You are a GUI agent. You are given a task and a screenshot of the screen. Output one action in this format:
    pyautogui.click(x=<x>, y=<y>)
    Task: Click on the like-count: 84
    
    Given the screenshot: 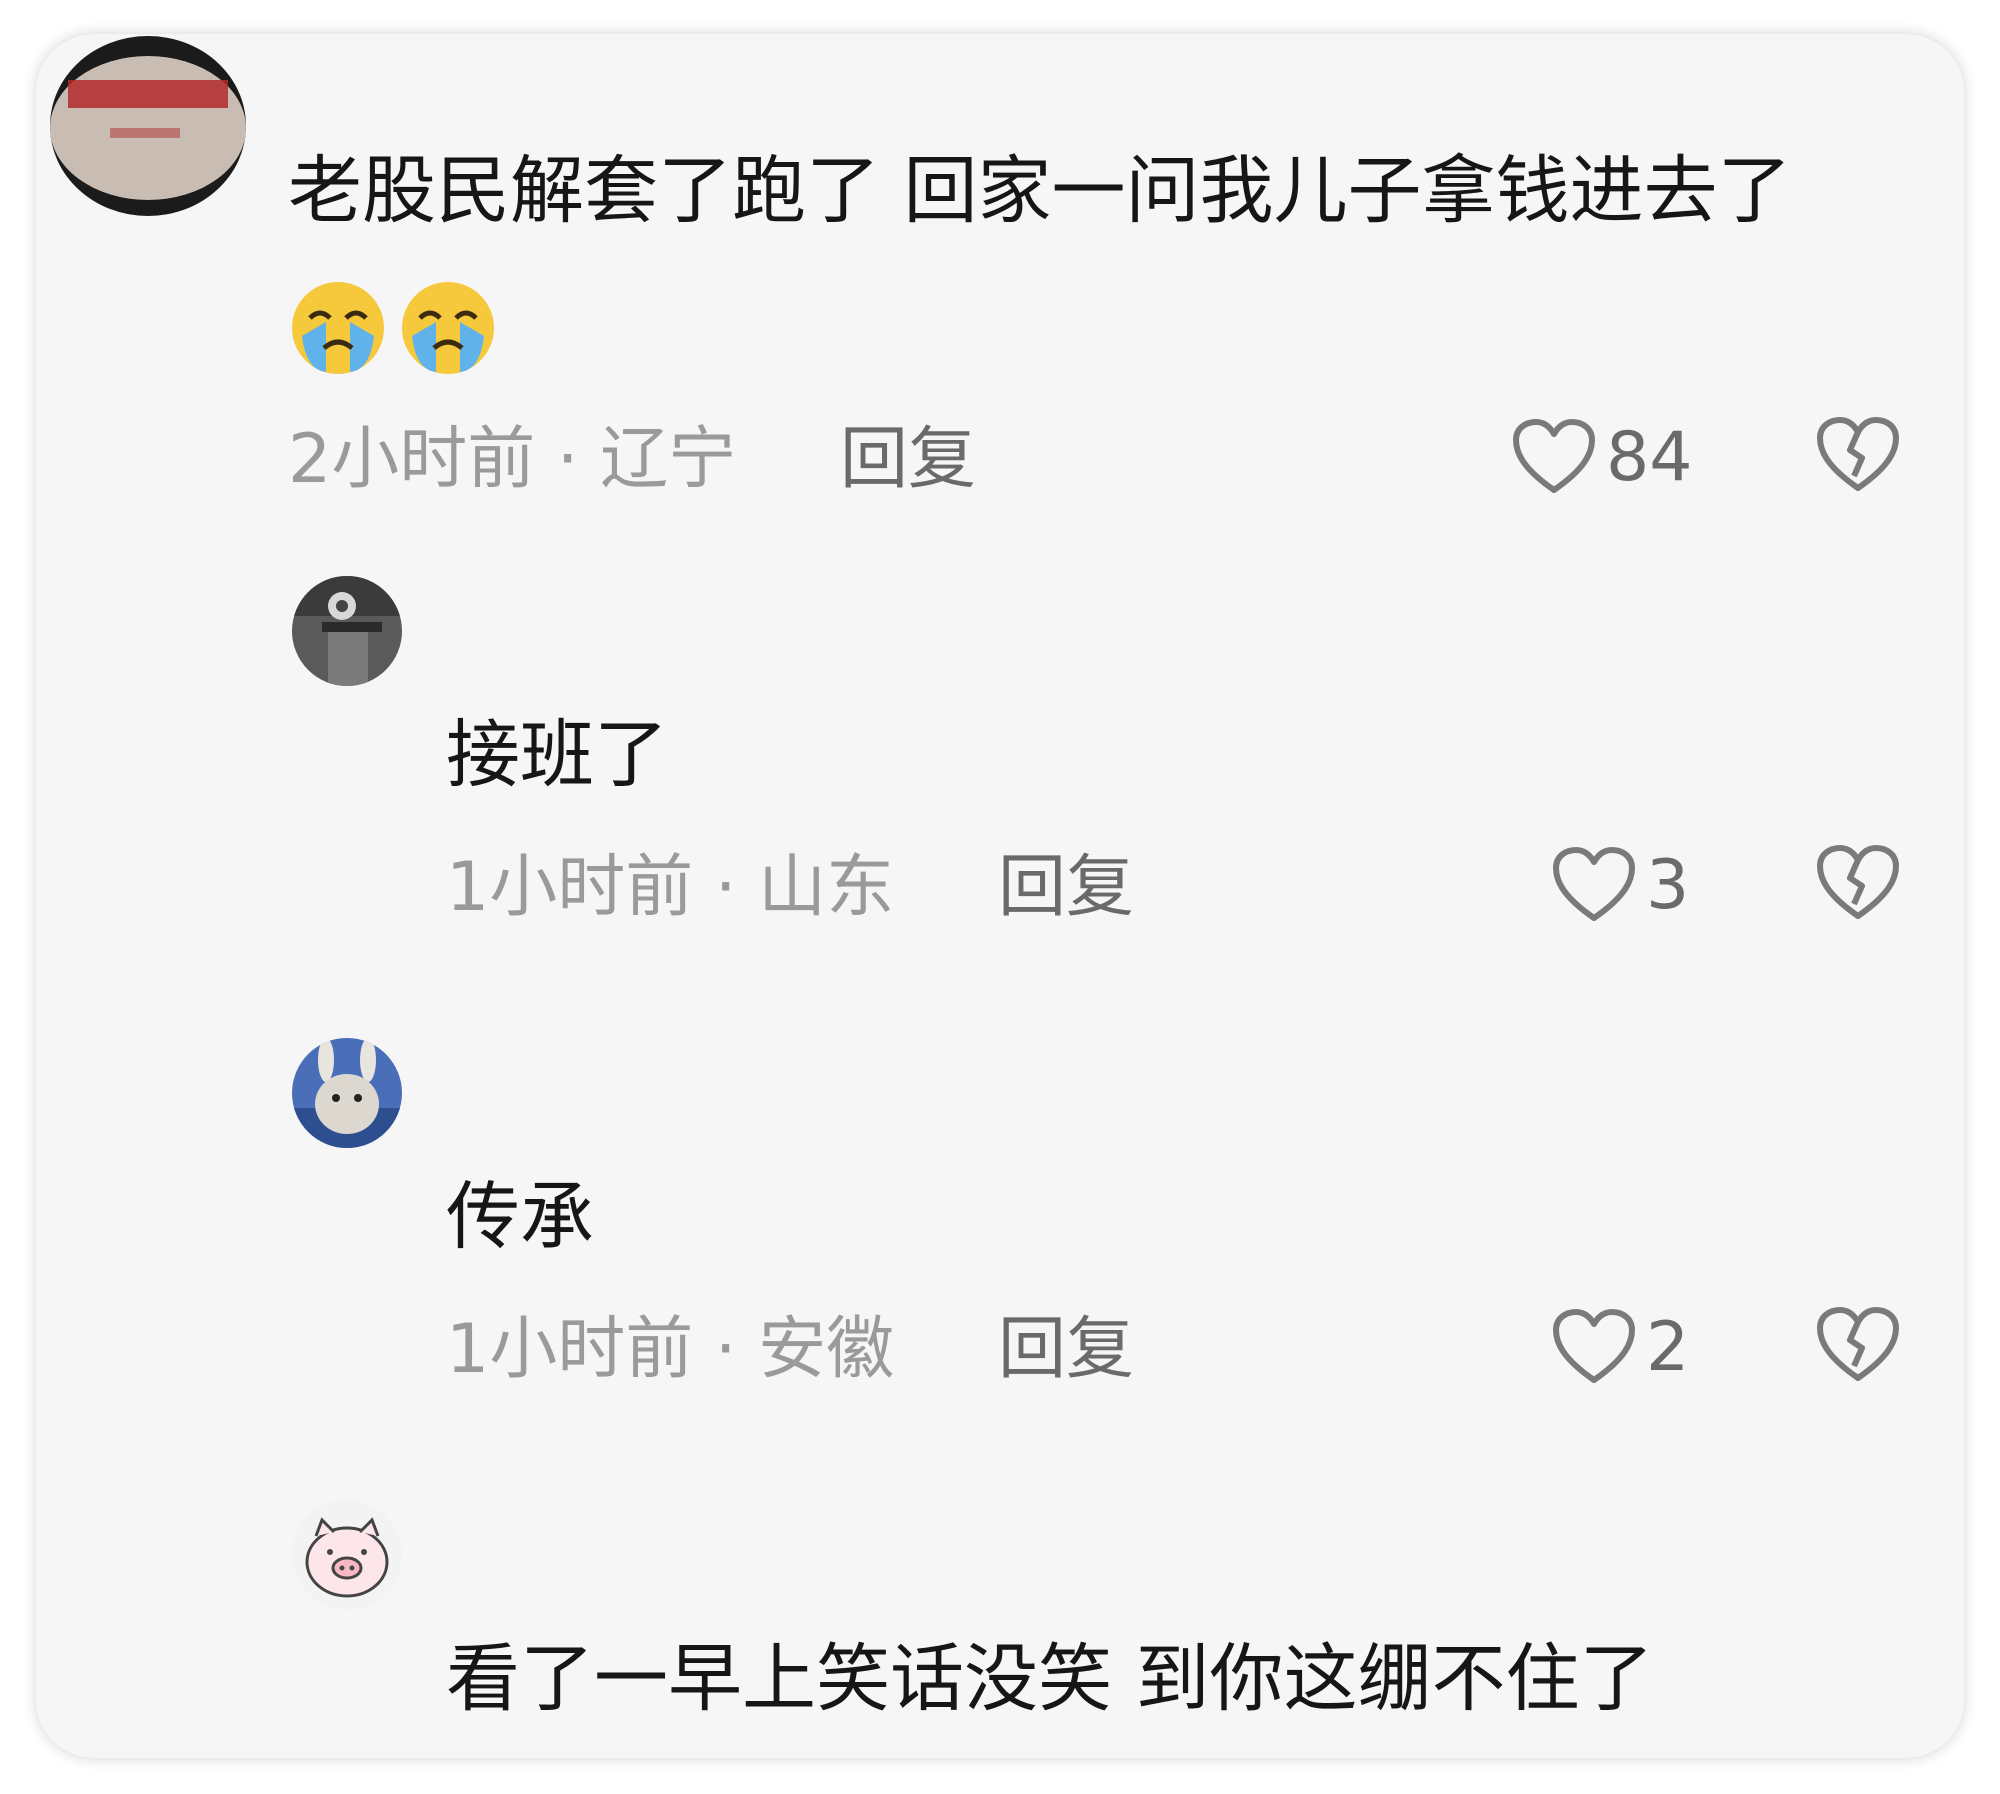 What is the action you would take?
    pyautogui.click(x=1649, y=457)
    